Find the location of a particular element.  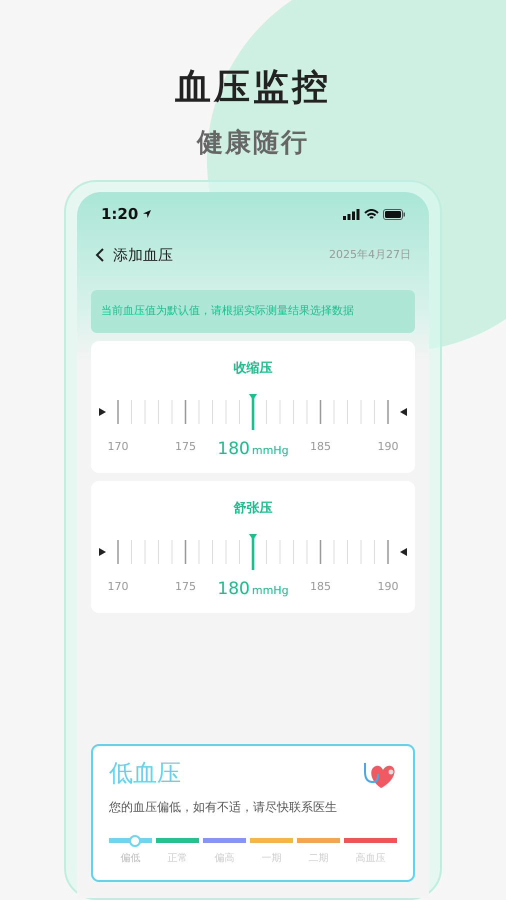

subheadline: 健康随行 is located at coordinates (253, 143).